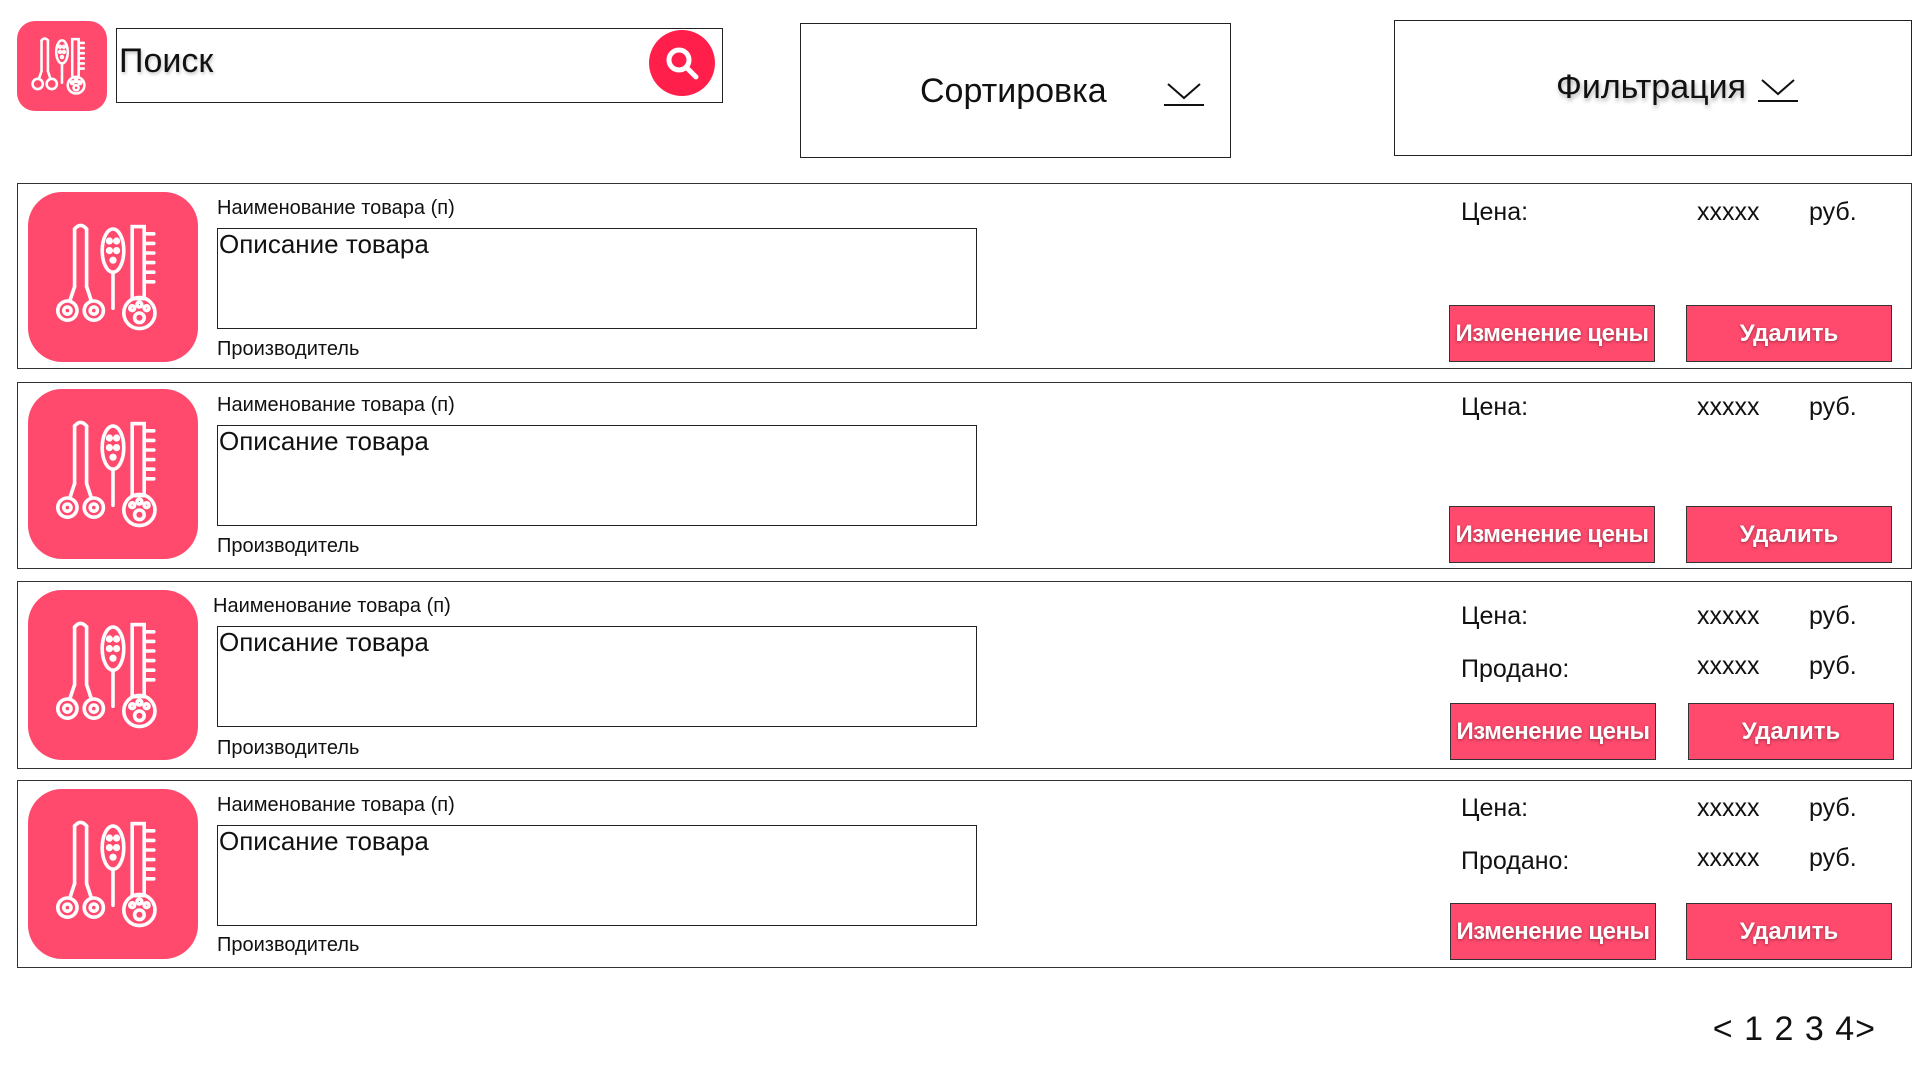  I want to click on pagination: < 1 2 3 4>, so click(1794, 1029).